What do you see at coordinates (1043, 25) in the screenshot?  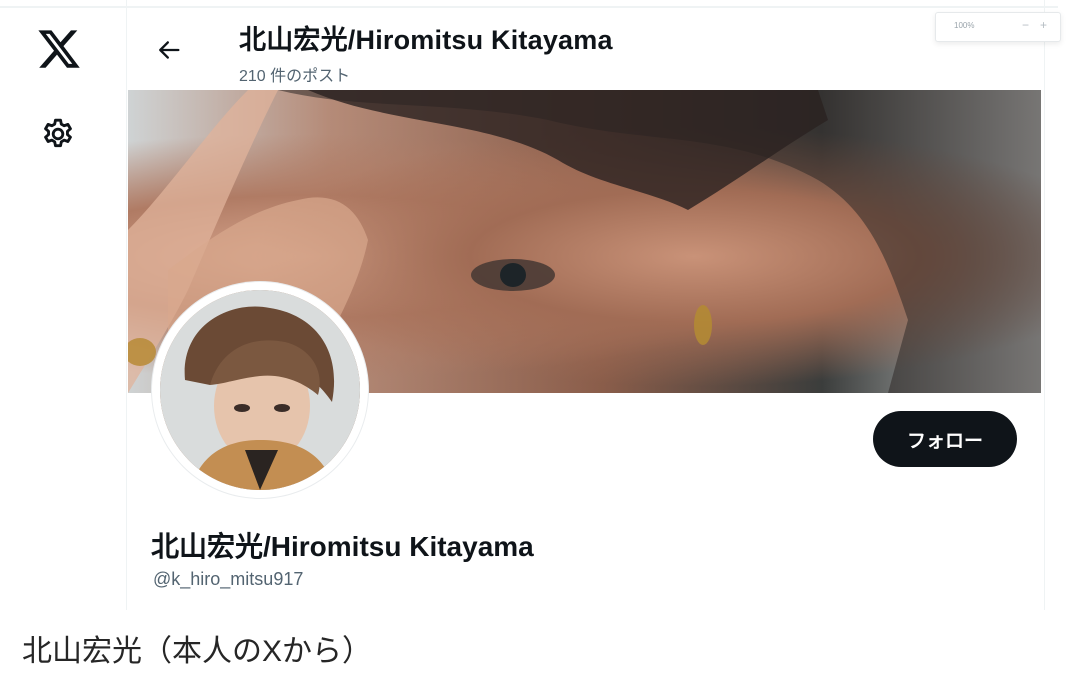 I see `zoom-in-button: +` at bounding box center [1043, 25].